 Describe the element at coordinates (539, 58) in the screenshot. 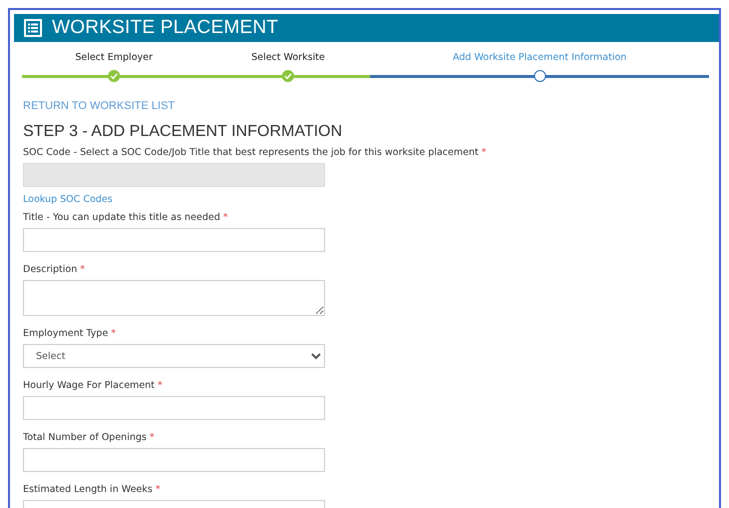

I see `step-label: Add Worksite Placement Information` at that location.